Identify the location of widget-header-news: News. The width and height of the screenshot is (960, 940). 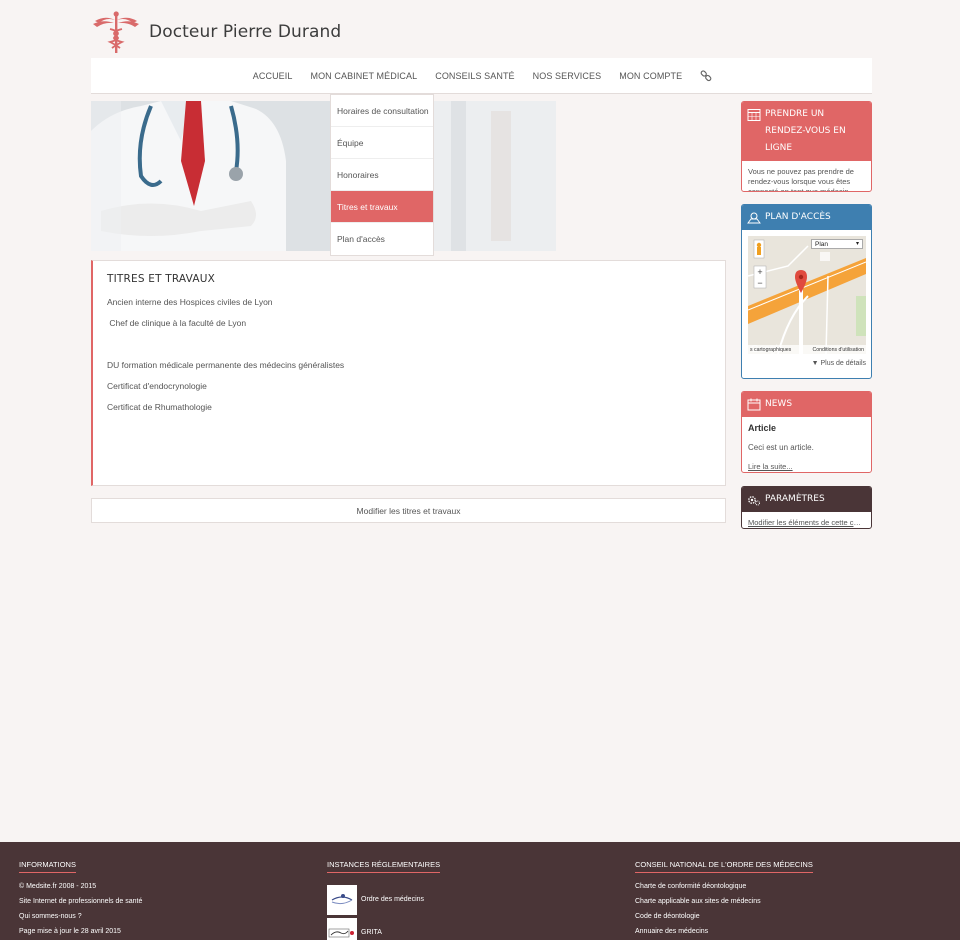
(806, 404).